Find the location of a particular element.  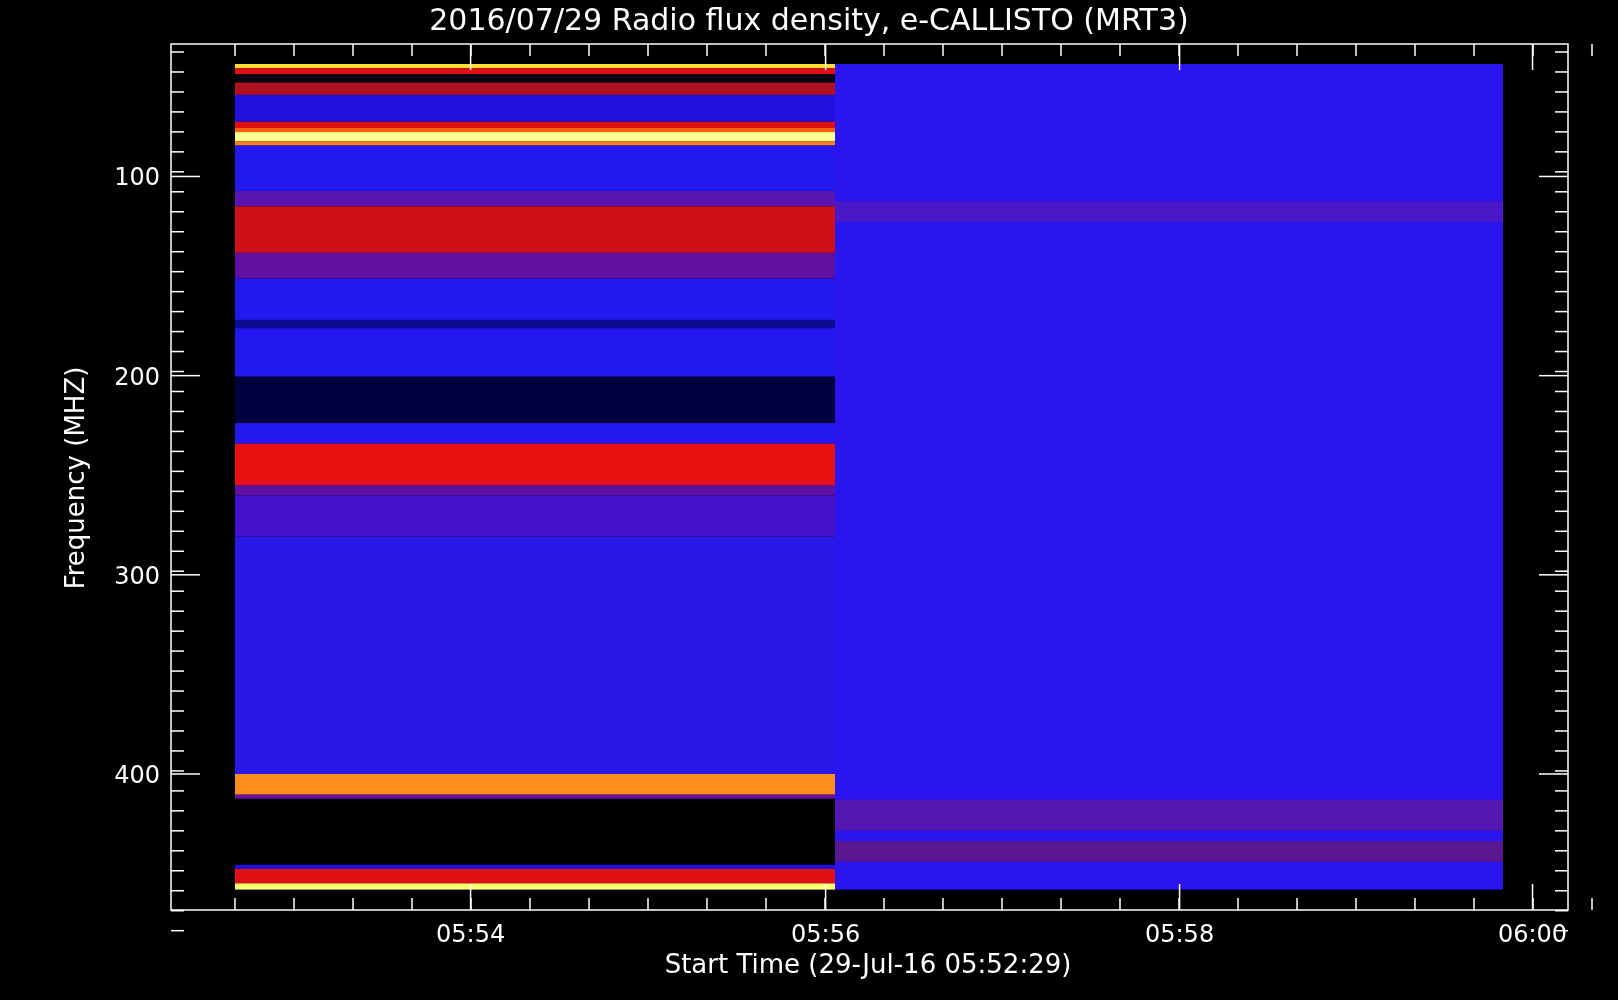

y-tick-label: 300 is located at coordinates (137, 575).